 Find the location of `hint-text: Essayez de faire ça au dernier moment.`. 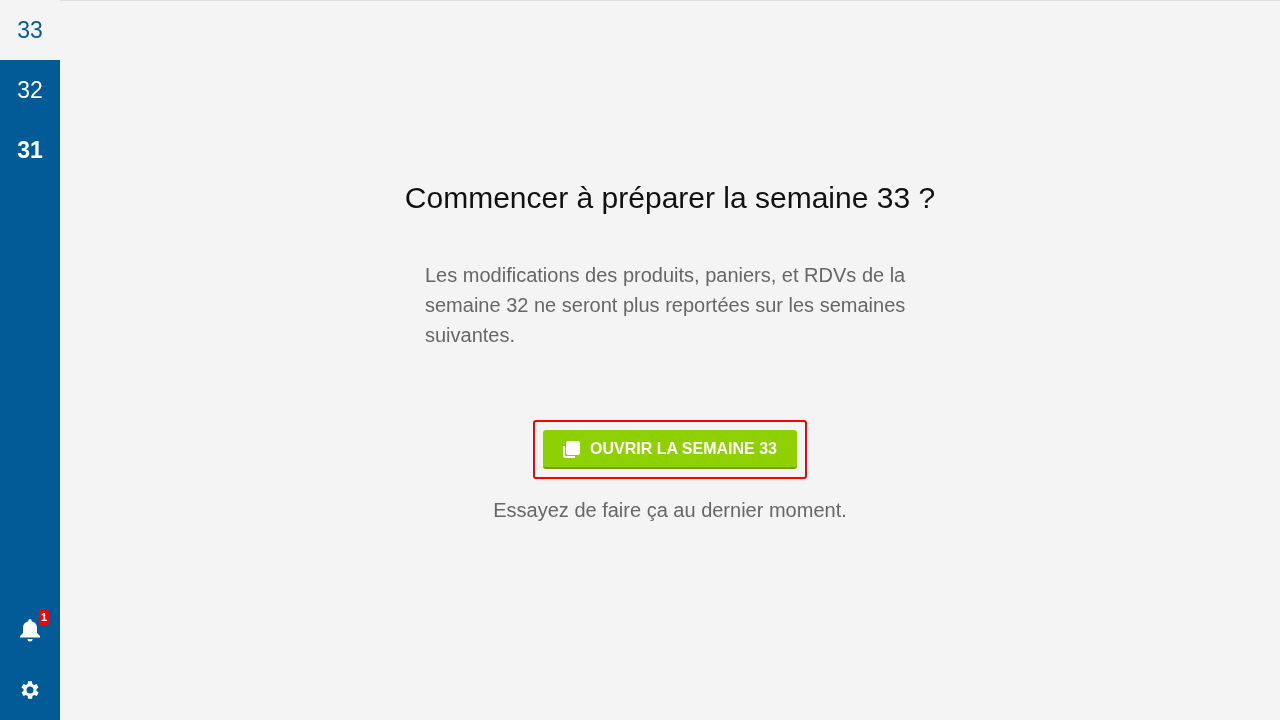

hint-text: Essayez de faire ça au dernier moment. is located at coordinates (670, 510).